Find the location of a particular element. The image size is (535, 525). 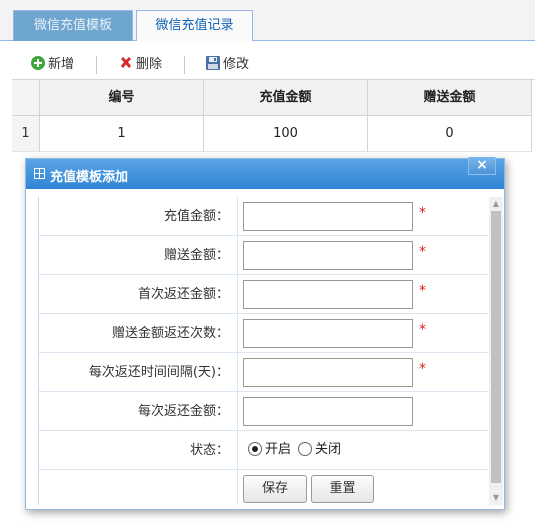

form-row-bonus-amount: 赠送金额： * is located at coordinates (264, 255).